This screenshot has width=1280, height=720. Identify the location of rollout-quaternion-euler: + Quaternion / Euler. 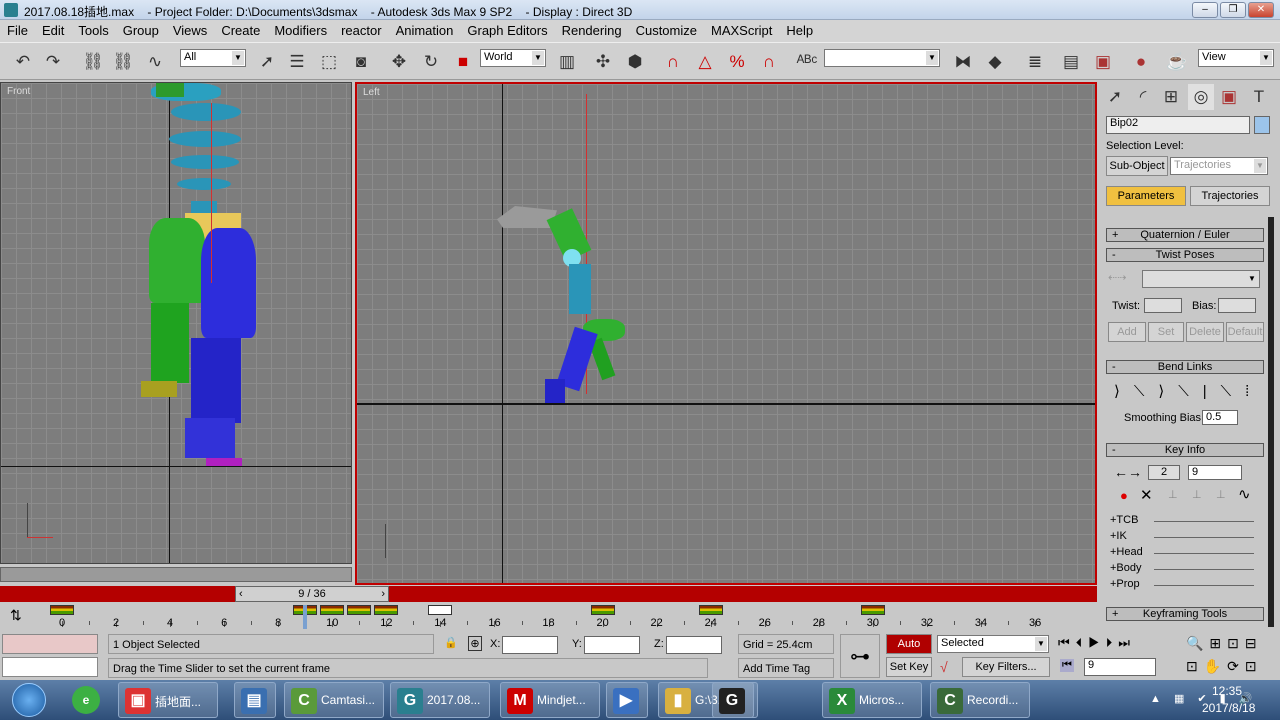
(1185, 235).